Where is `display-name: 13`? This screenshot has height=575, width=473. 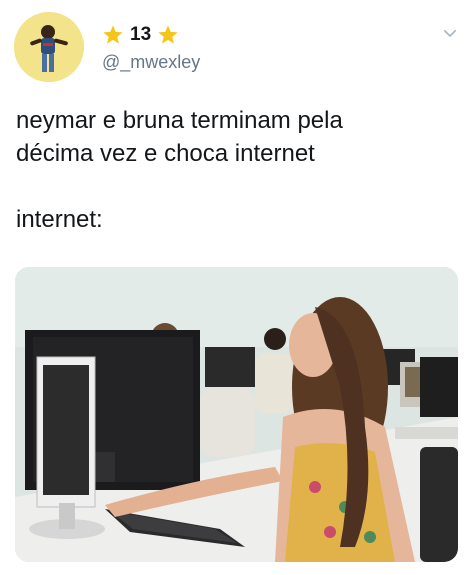 display-name: 13 is located at coordinates (151, 35).